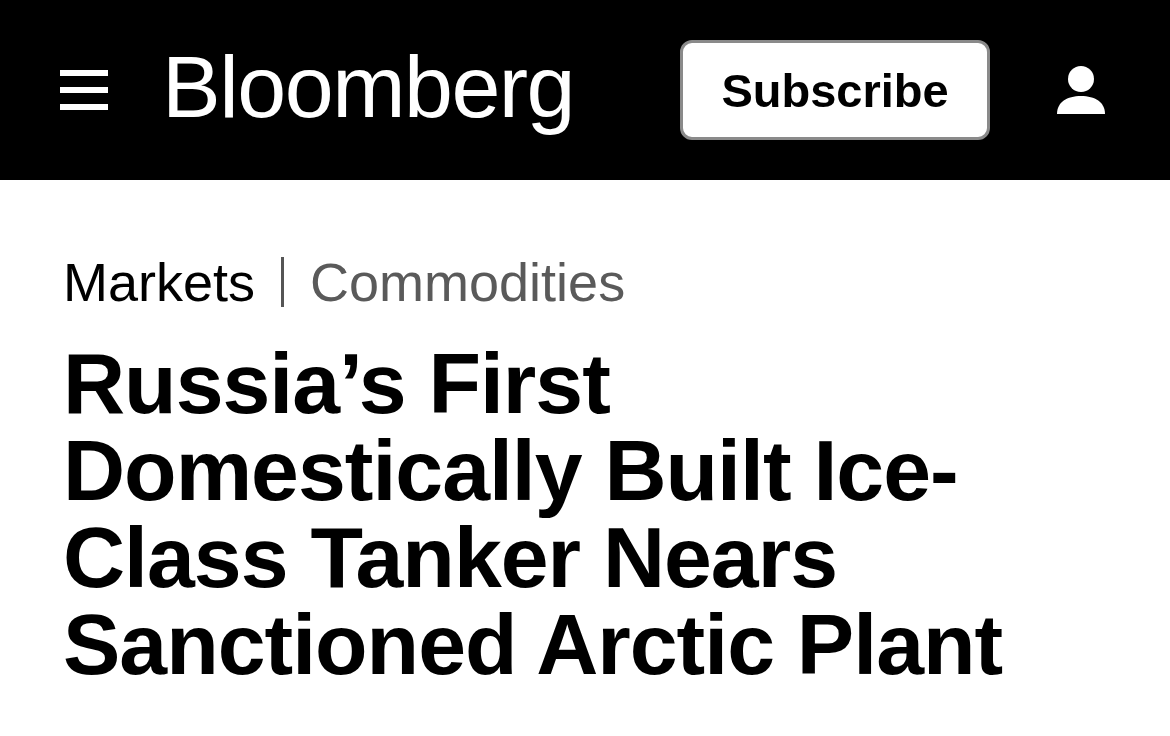 This screenshot has height=736, width=1170. What do you see at coordinates (468, 282) in the screenshot?
I see `breadcrumb-link: Commodities` at bounding box center [468, 282].